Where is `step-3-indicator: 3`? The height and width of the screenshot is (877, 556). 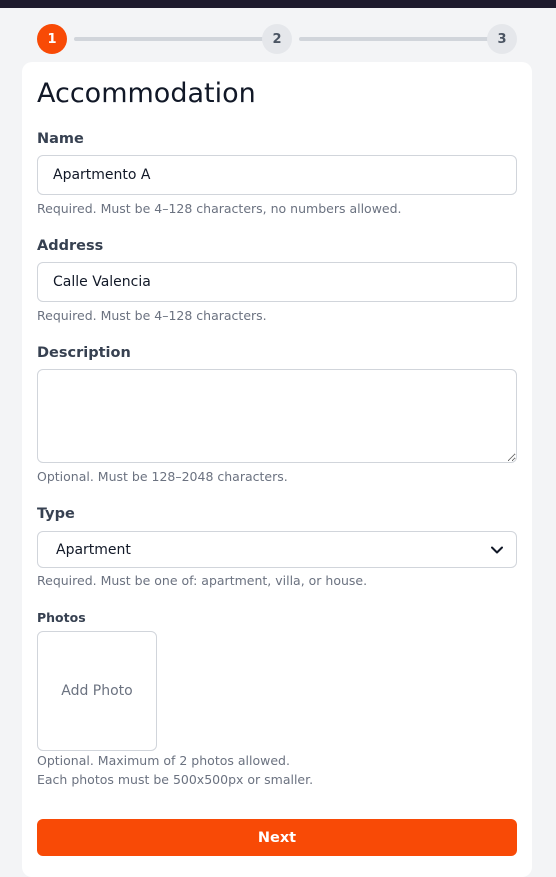
step-3-indicator: 3 is located at coordinates (502, 39).